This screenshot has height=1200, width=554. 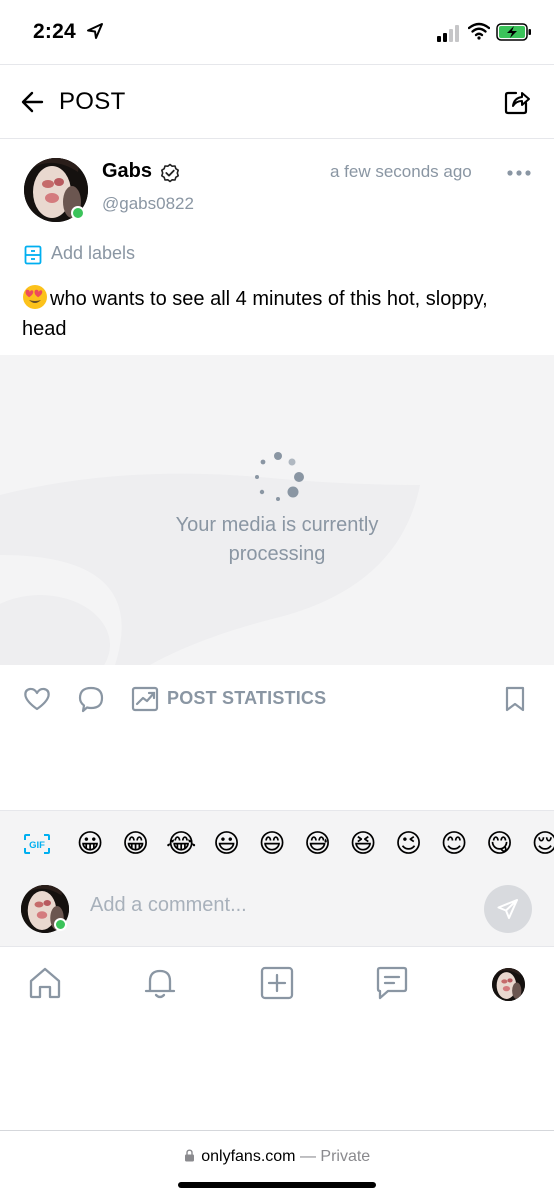 I want to click on comment-bubble-icon, so click(x=91, y=699).